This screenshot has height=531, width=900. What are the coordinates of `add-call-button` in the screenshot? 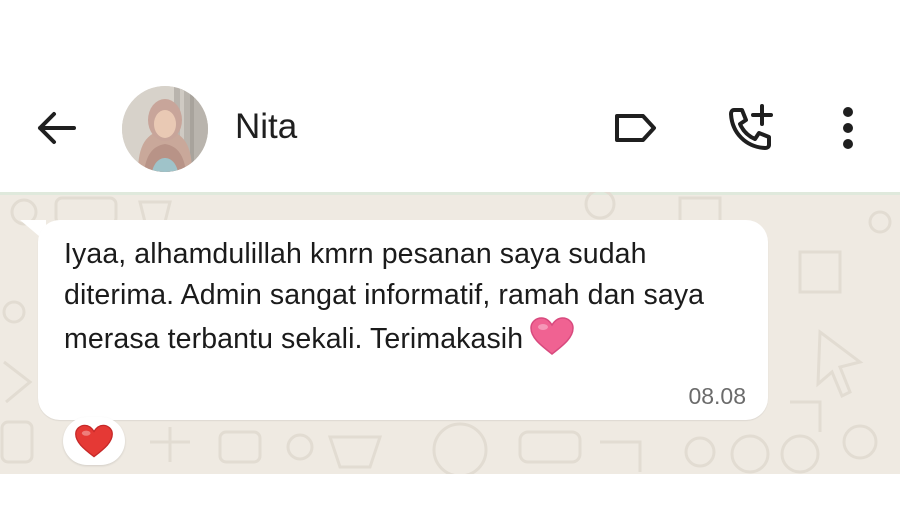 It's located at (750, 128).